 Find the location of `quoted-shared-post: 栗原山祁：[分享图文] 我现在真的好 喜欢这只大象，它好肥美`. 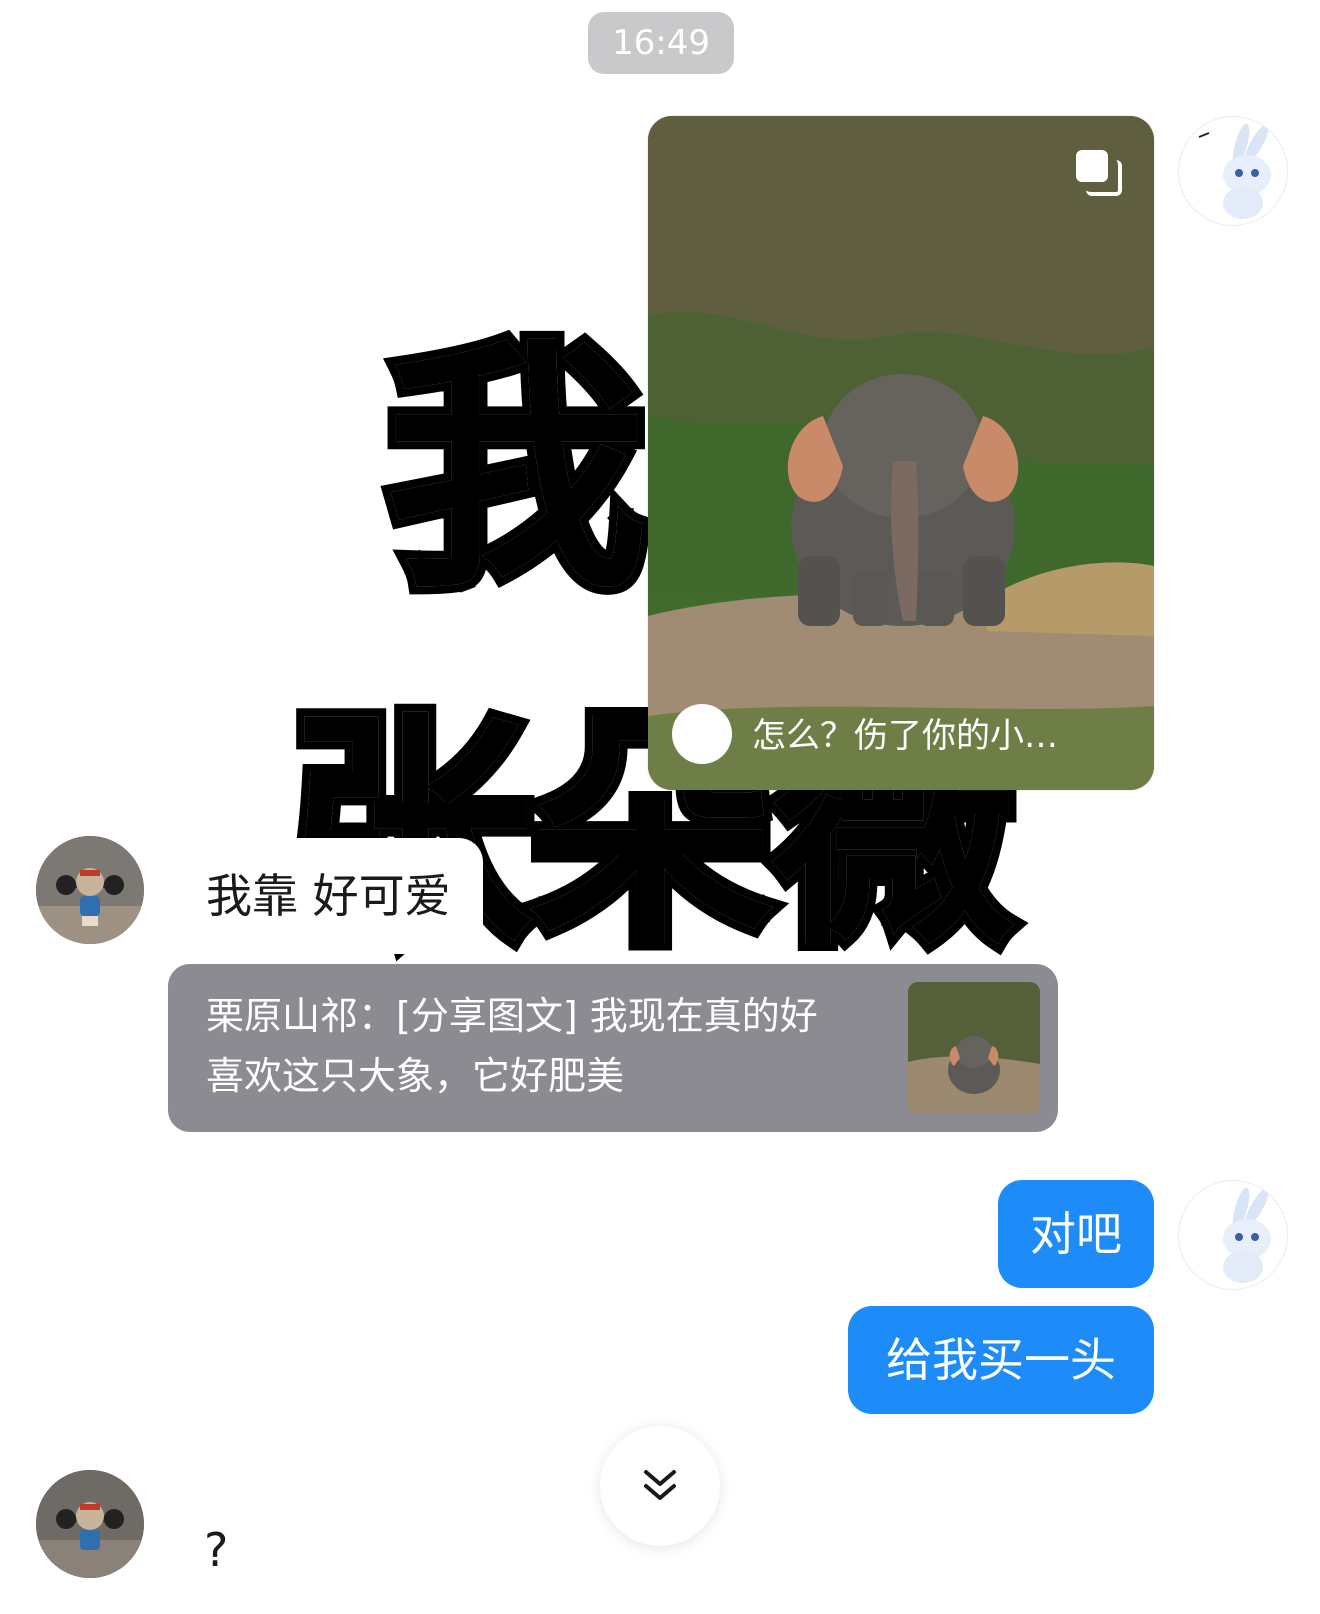

quoted-shared-post: 栗原山祁：[分享图文] 我现在真的好 喜欢这只大象，它好肥美 is located at coordinates (613, 1048).